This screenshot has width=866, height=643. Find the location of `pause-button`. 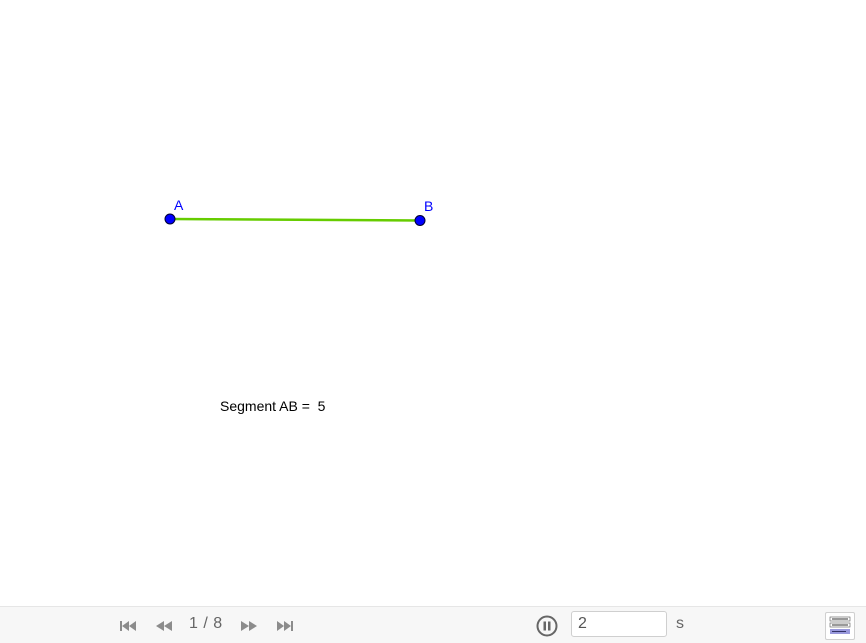

pause-button is located at coordinates (547, 626).